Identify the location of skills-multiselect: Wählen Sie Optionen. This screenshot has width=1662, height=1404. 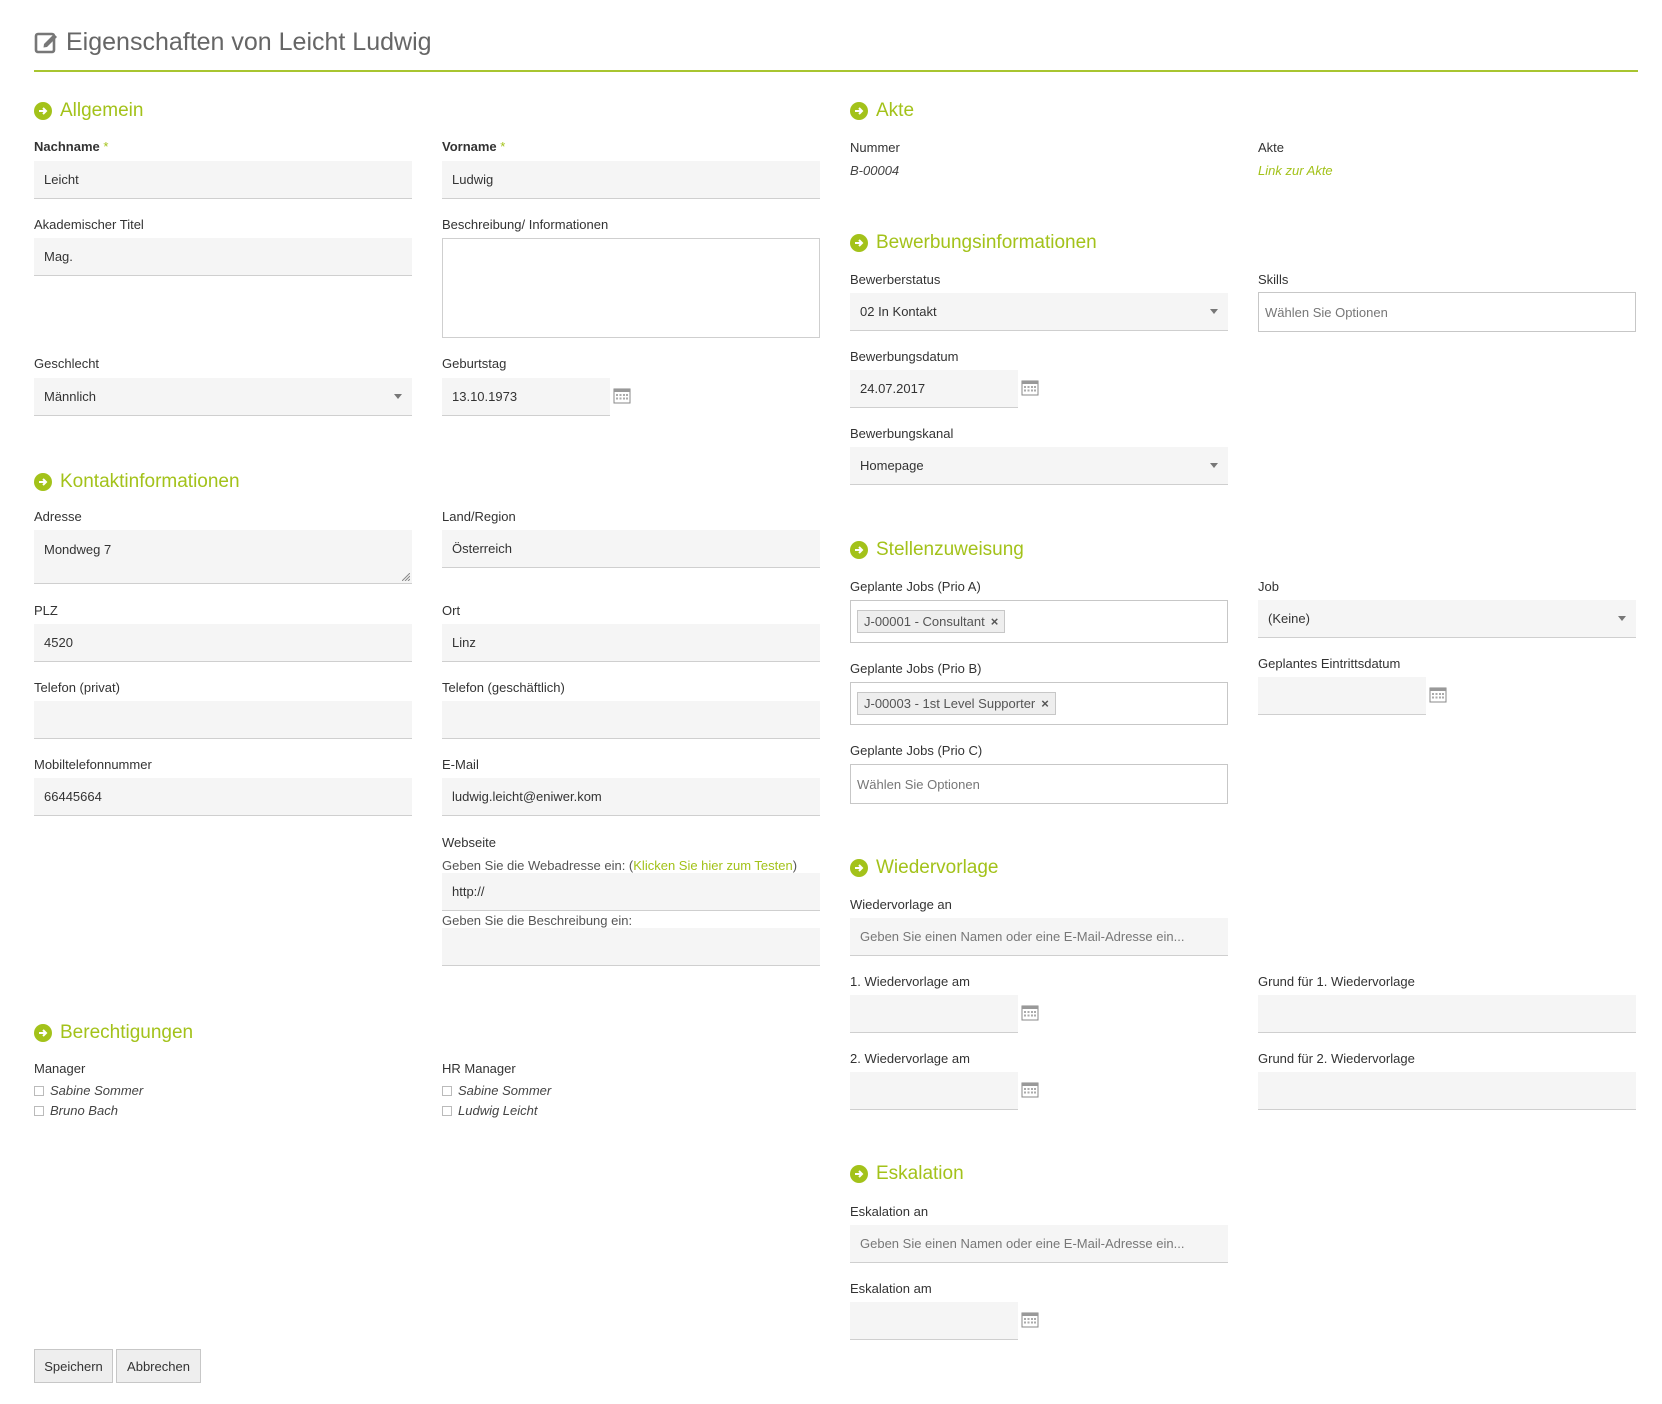
(1447, 312).